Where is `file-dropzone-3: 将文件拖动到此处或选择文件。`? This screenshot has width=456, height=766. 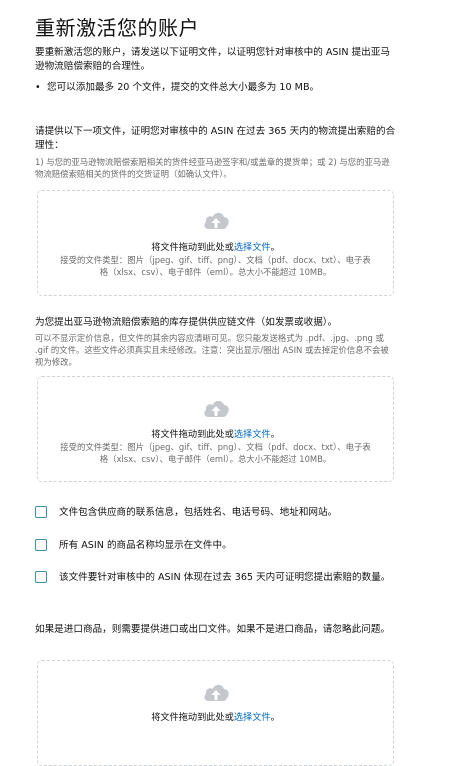 file-dropzone-3: 将文件拖动到此处或选择文件。 is located at coordinates (215, 713).